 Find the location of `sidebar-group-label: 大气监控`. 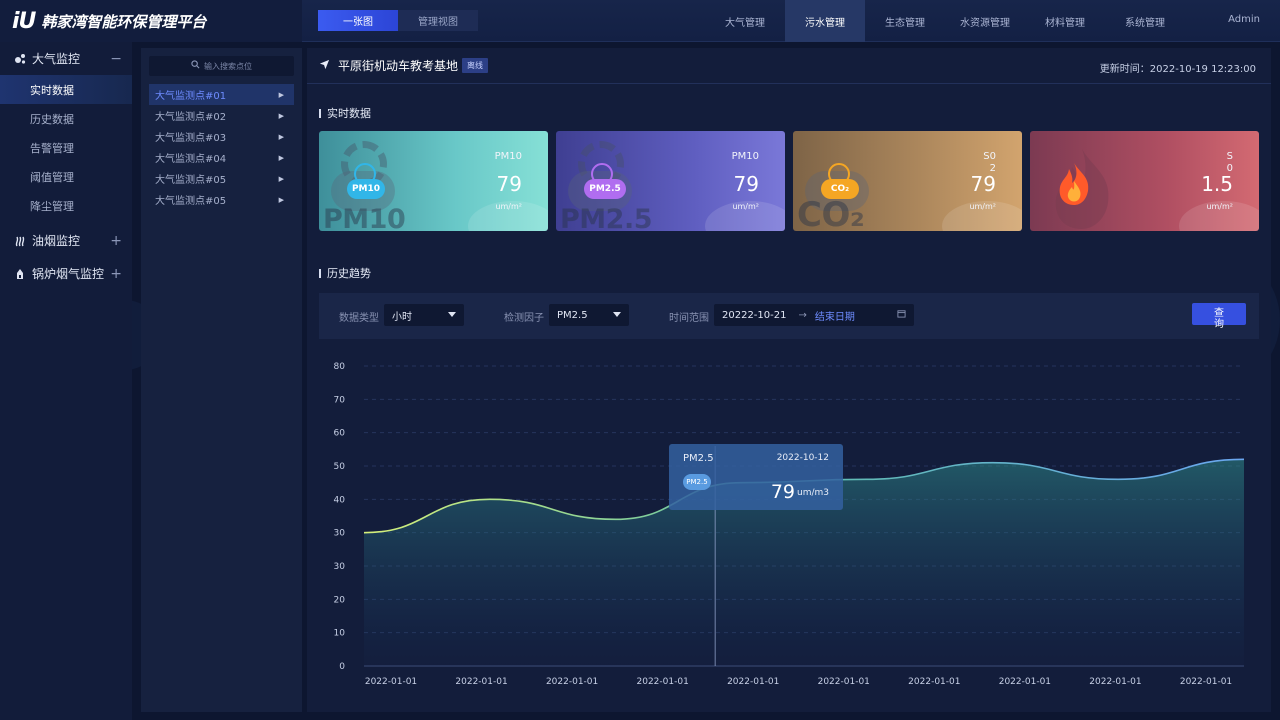

sidebar-group-label: 大气监控 is located at coordinates (56, 59).